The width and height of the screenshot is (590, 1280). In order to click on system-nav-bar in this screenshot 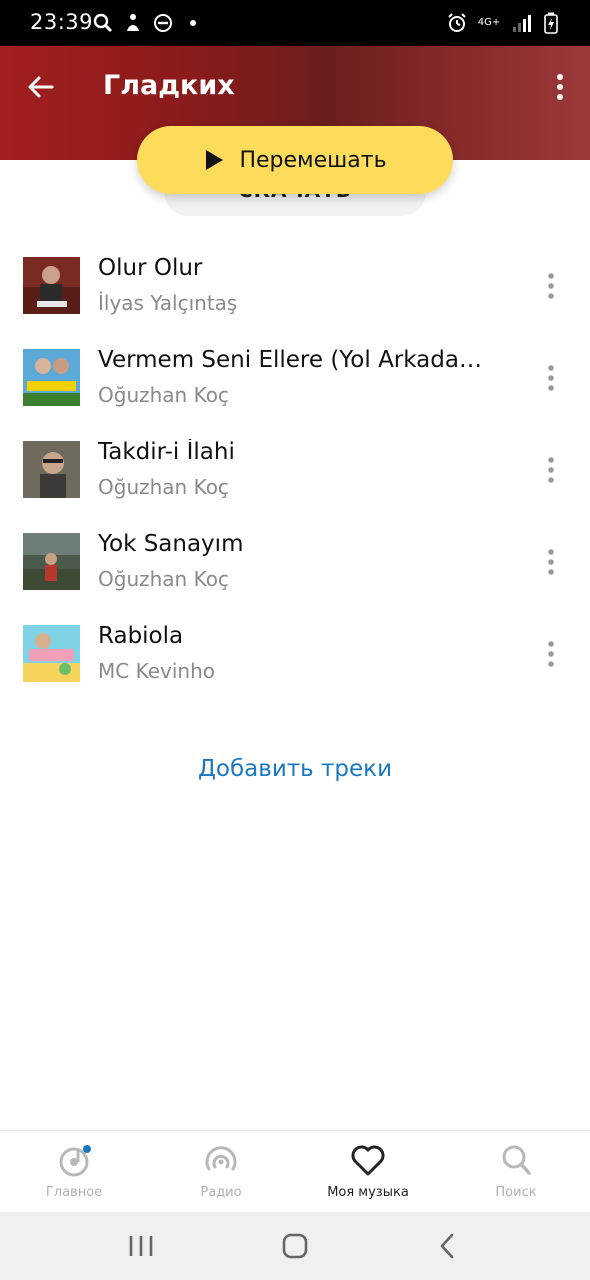, I will do `click(295, 1246)`.